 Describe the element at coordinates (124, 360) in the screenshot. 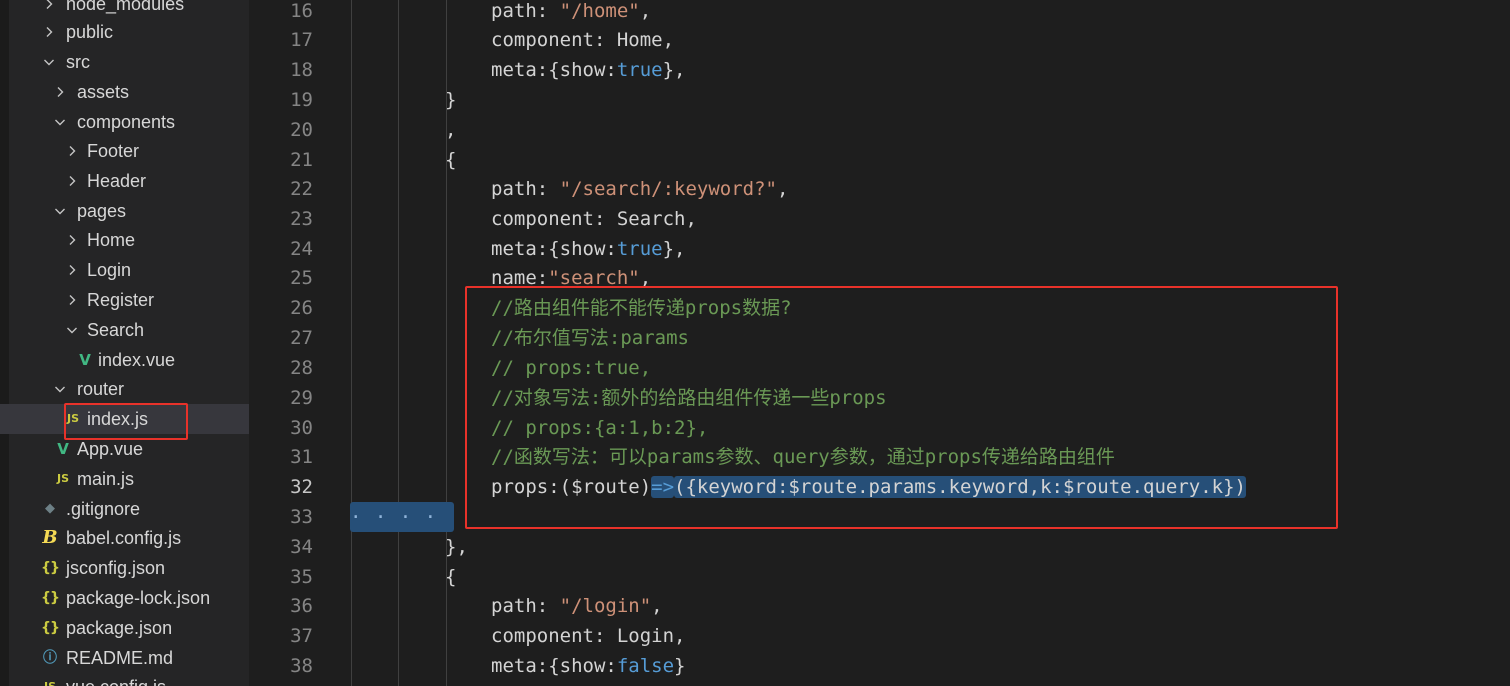

I see `file-item-index-vue: Vindex.vue` at that location.